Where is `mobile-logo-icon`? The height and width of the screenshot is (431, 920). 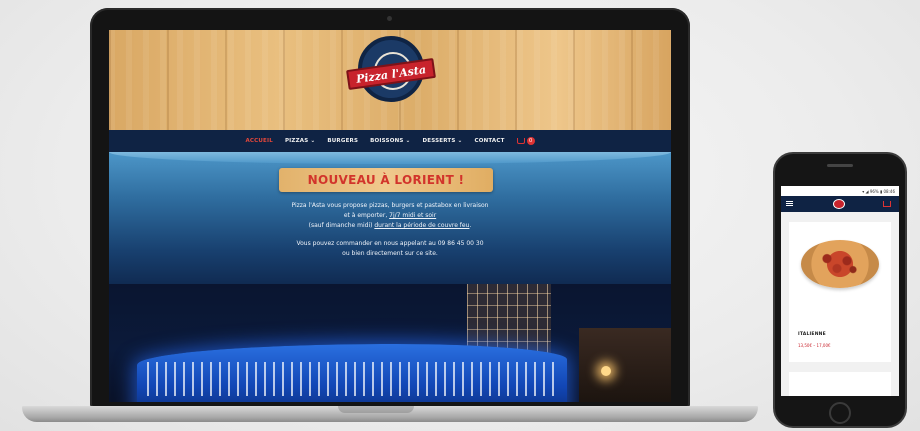 mobile-logo-icon is located at coordinates (839, 204).